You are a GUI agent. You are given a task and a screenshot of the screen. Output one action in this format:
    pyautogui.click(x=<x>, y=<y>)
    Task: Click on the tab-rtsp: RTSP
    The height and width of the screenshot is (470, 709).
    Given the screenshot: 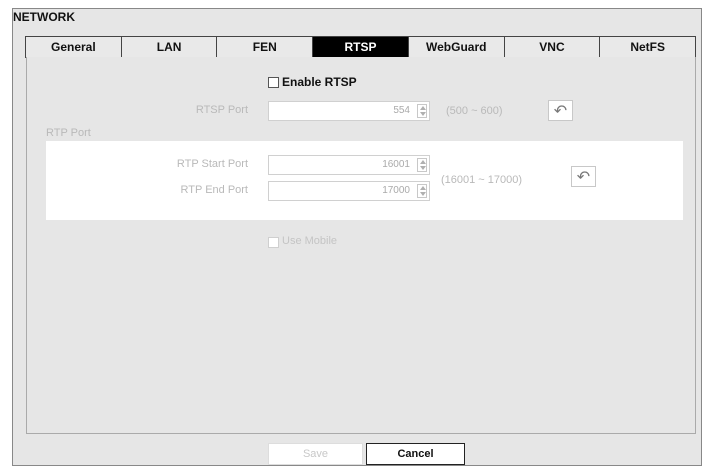 What is the action you would take?
    pyautogui.click(x=361, y=47)
    